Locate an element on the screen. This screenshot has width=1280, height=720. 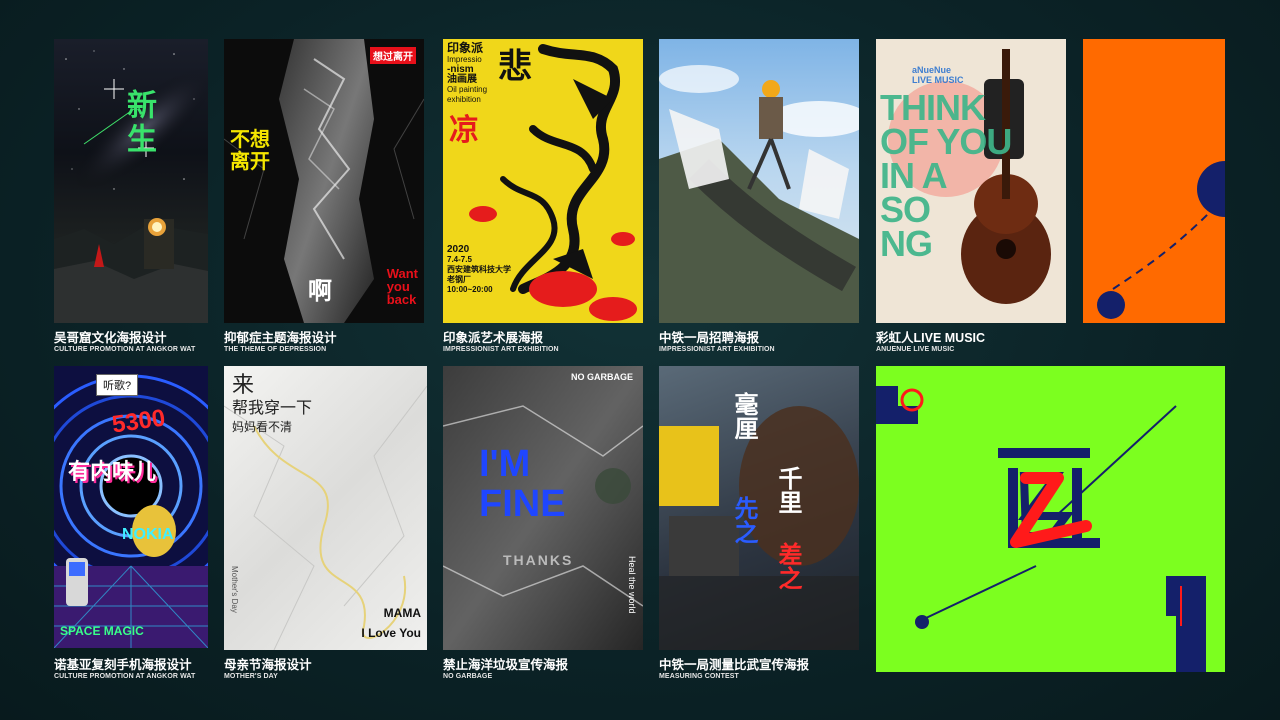
poster-measuring: 毫厘 先之 千里 差之 is located at coordinates (759, 508).